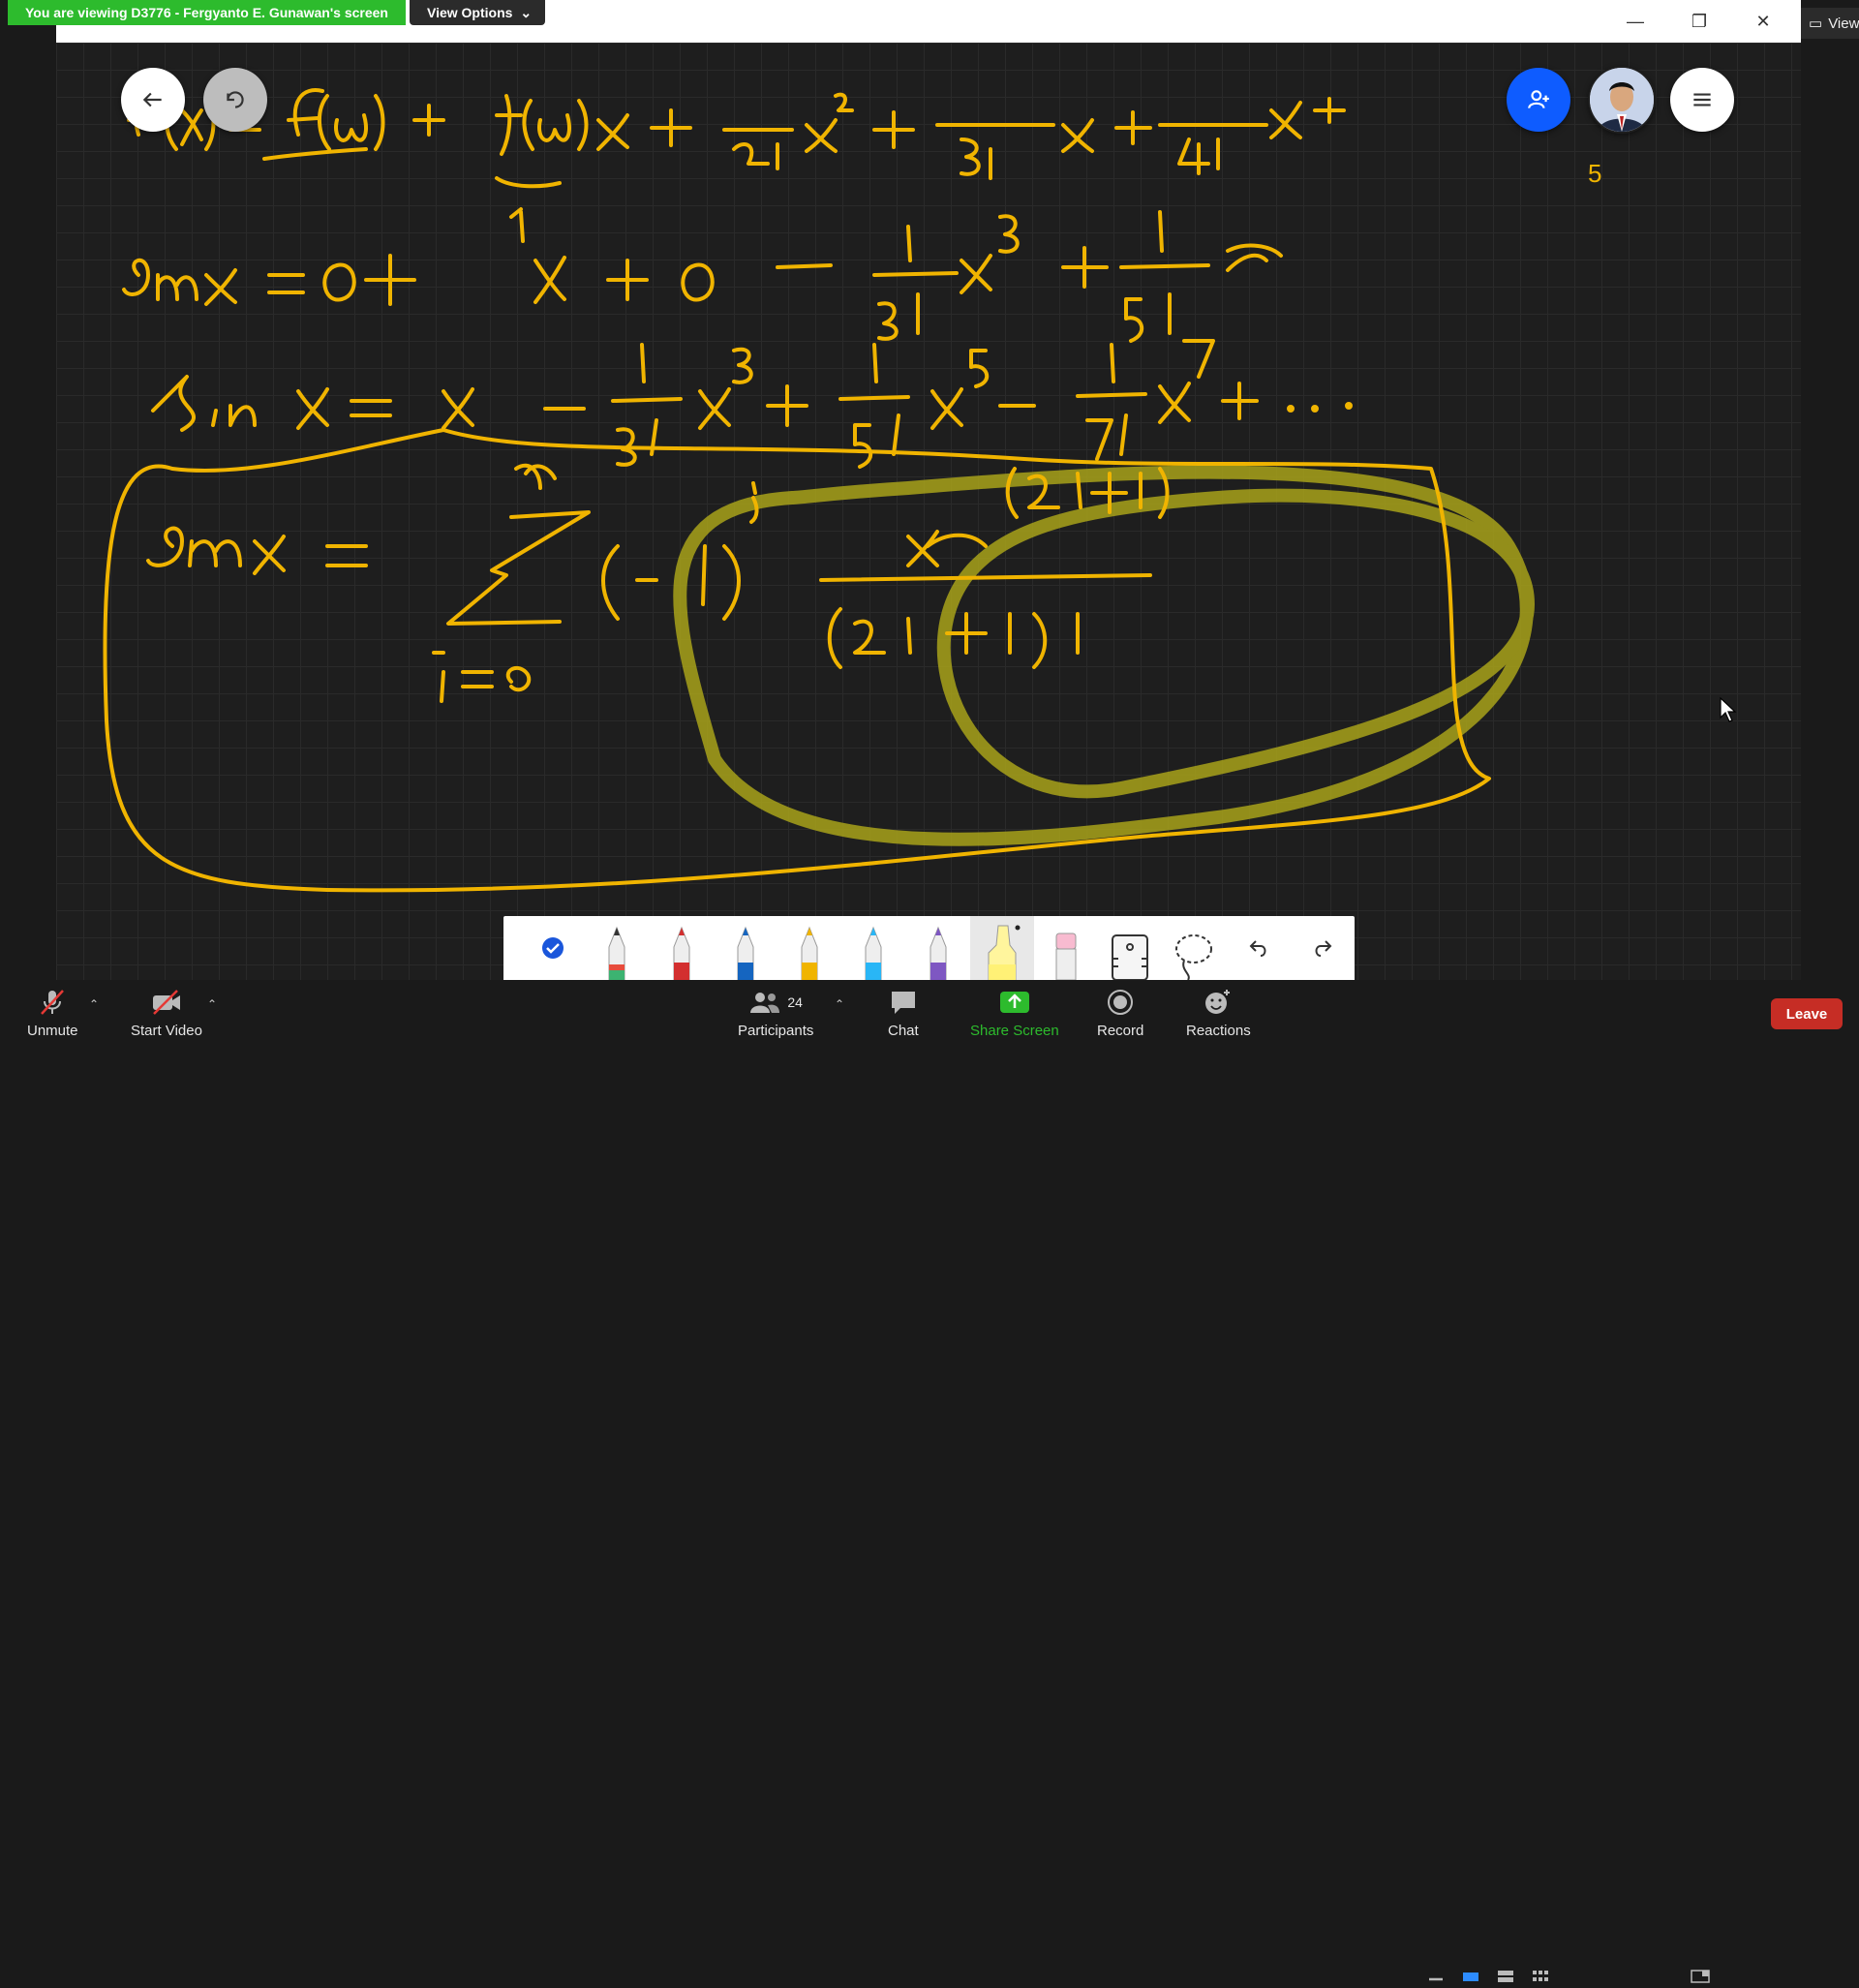 The height and width of the screenshot is (1988, 1859). Describe the element at coordinates (1436, 1976) in the screenshot. I see `minimize-video-icon` at that location.